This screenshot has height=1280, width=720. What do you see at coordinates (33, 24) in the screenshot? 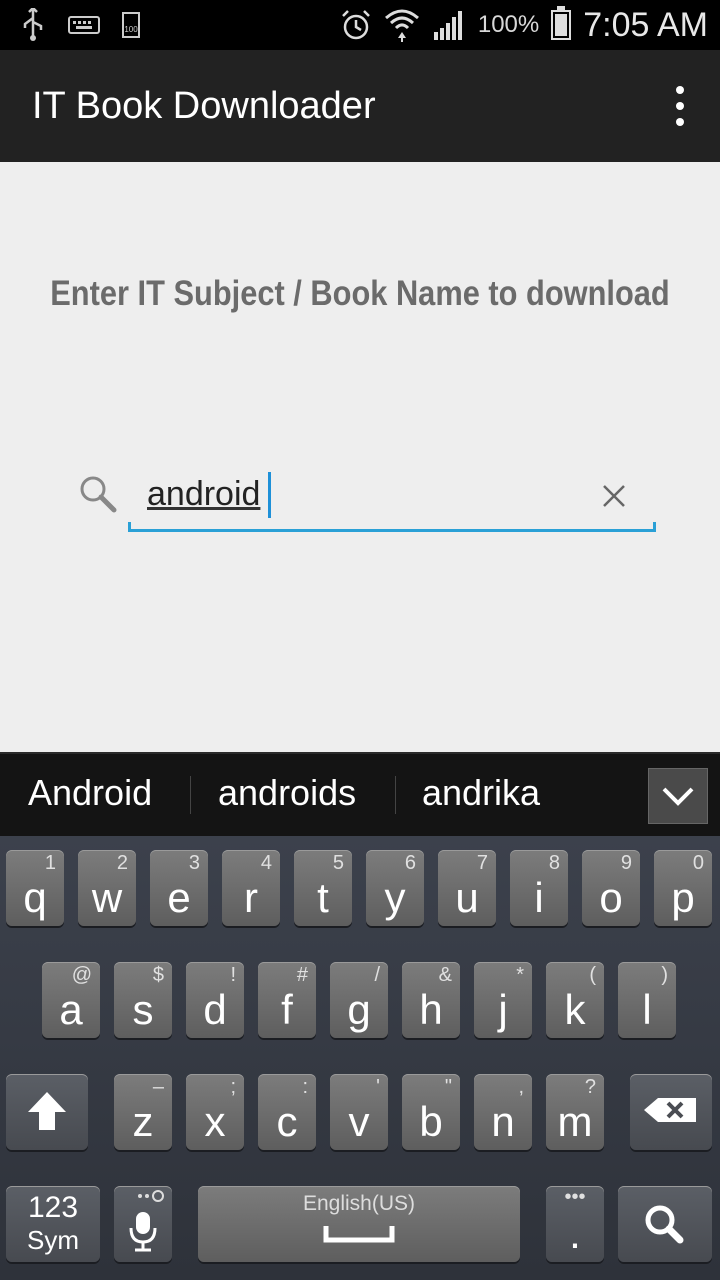
I see `usb-icon` at bounding box center [33, 24].